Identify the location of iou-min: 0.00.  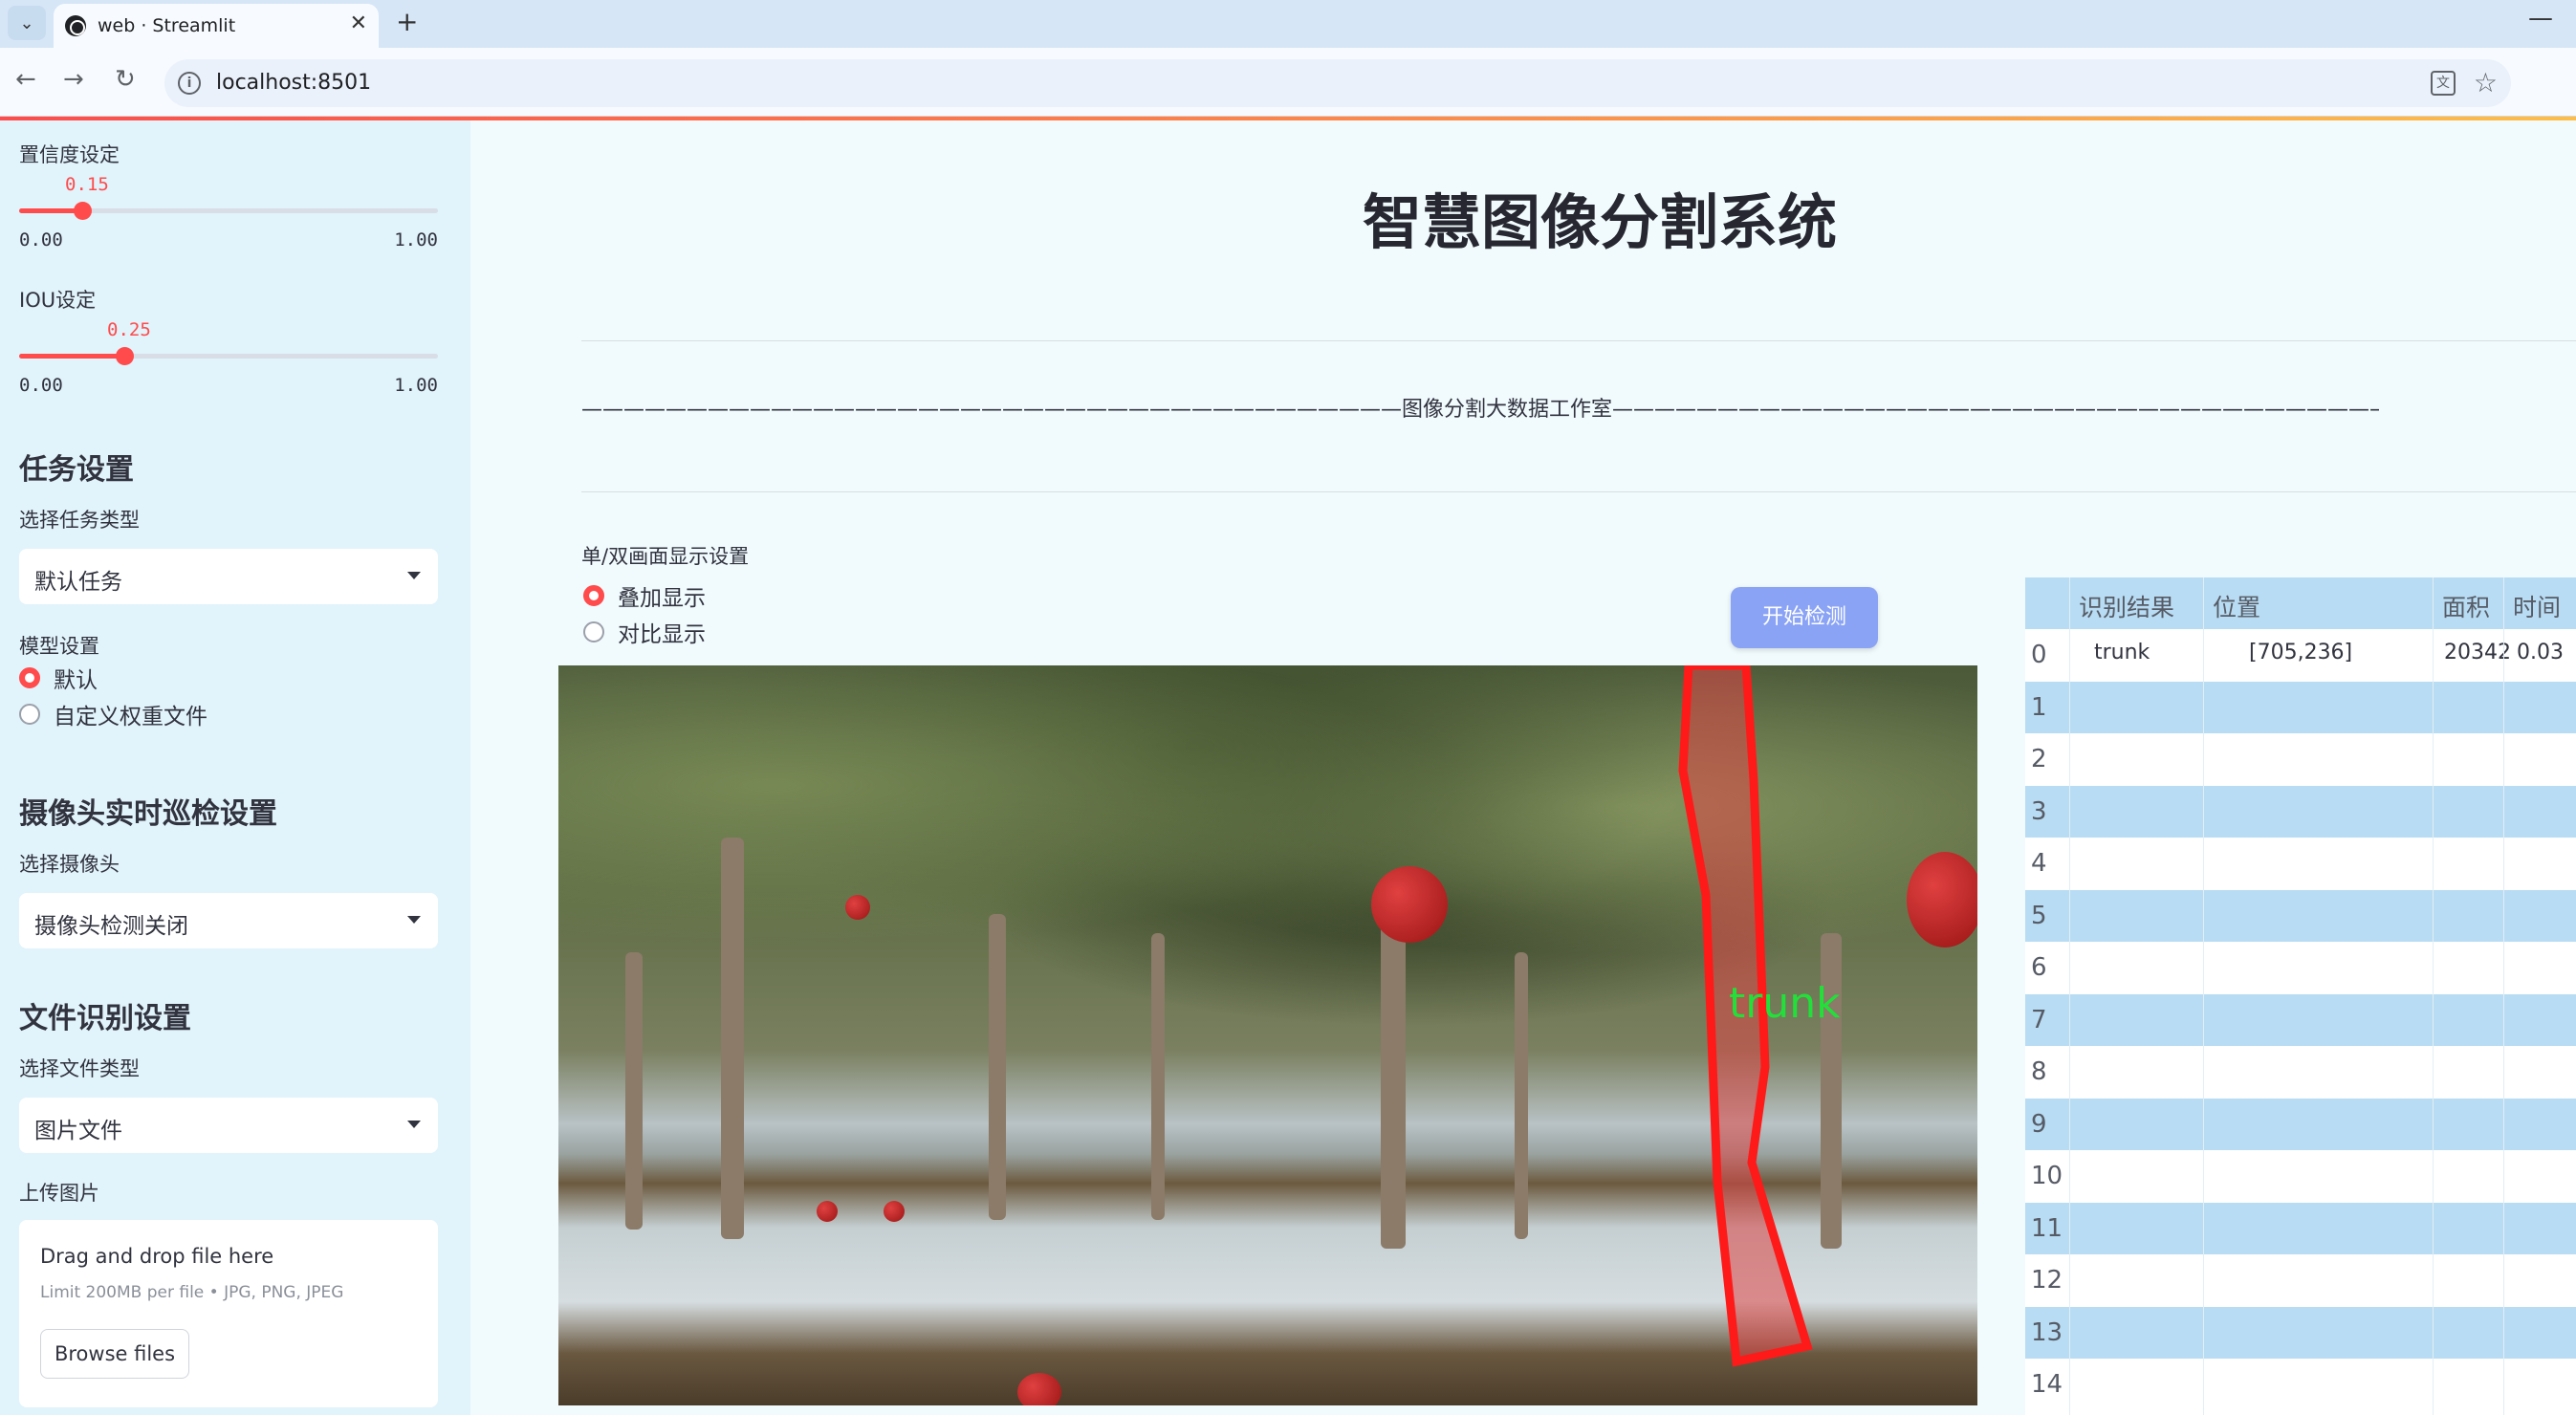
(41, 385).